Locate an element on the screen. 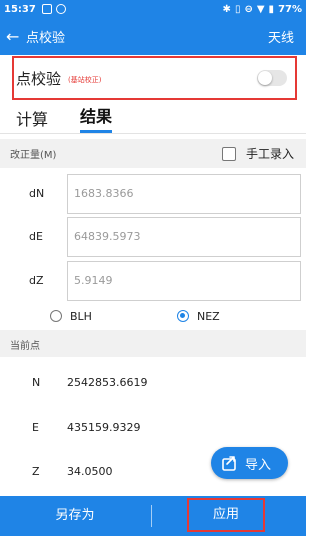 The width and height of the screenshot is (320, 536). vibrate-icon: ▯ is located at coordinates (237, 9).